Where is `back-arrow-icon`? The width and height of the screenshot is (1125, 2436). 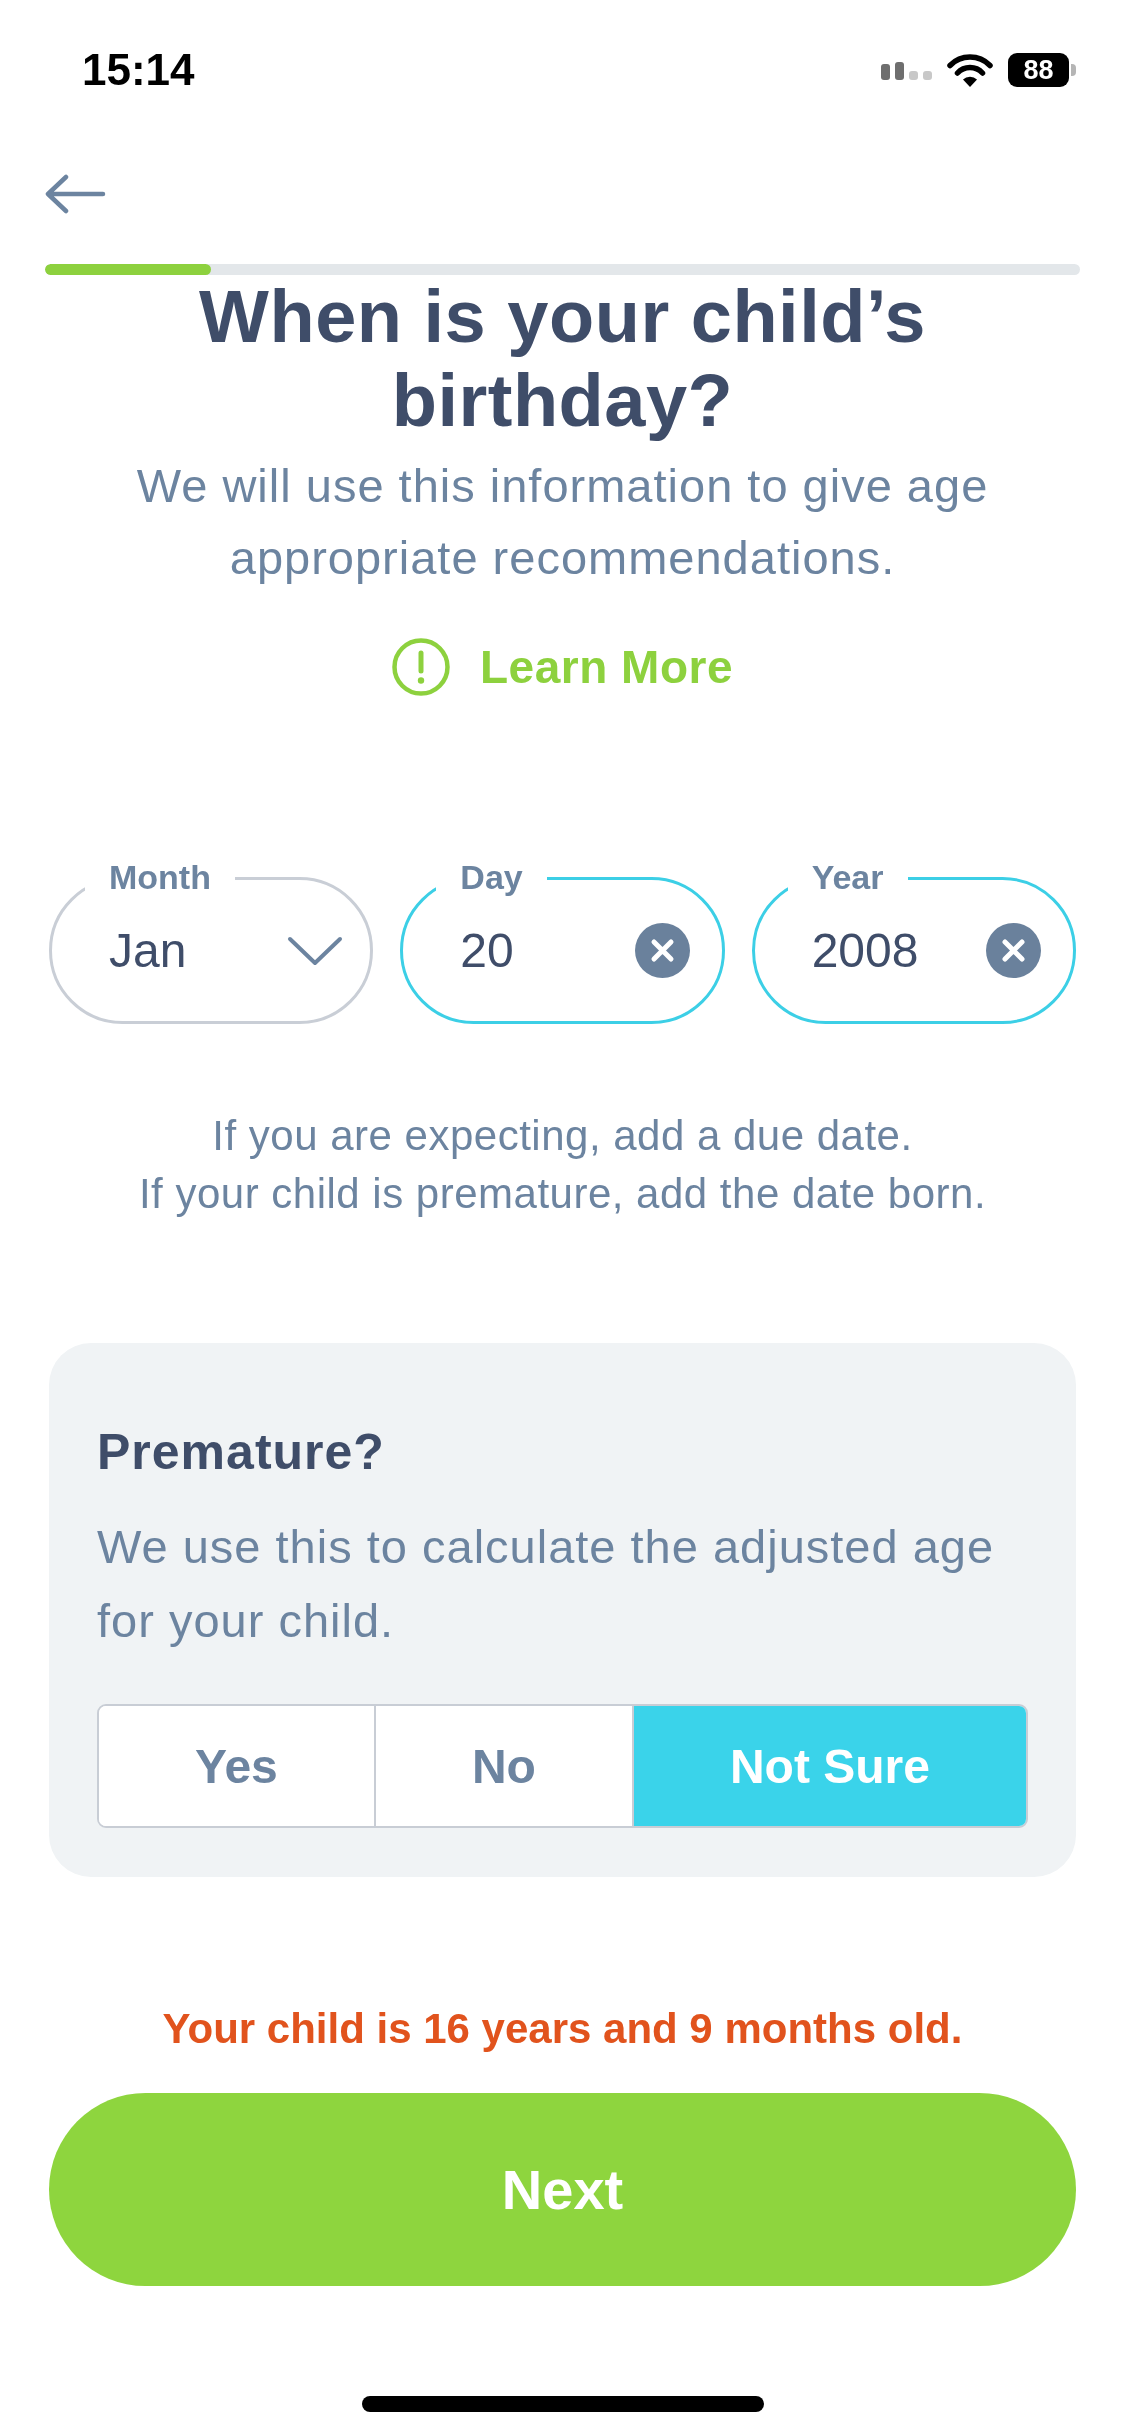 back-arrow-icon is located at coordinates (75, 194).